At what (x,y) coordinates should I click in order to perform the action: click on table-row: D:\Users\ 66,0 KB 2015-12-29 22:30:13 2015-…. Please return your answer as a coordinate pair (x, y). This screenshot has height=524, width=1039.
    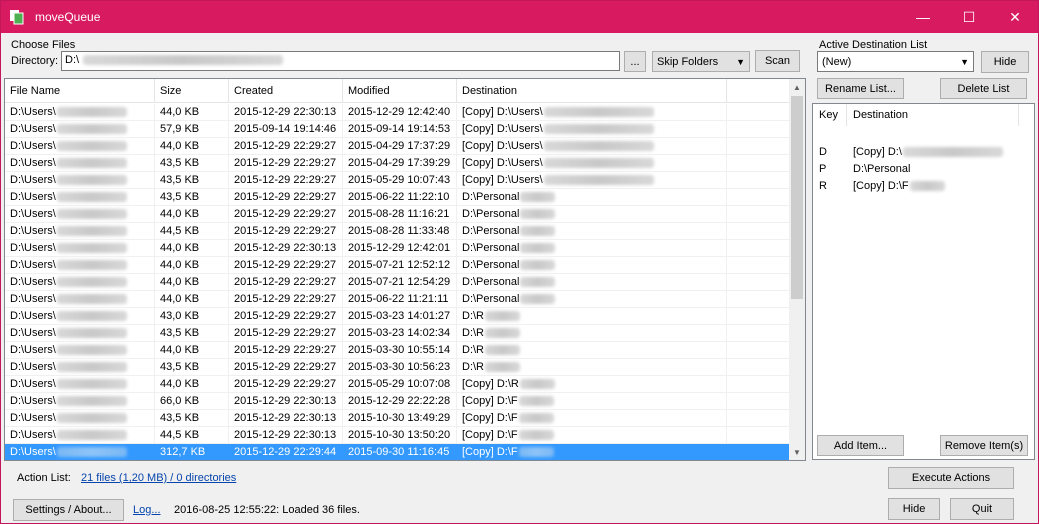
    Looking at the image, I should click on (398, 401).